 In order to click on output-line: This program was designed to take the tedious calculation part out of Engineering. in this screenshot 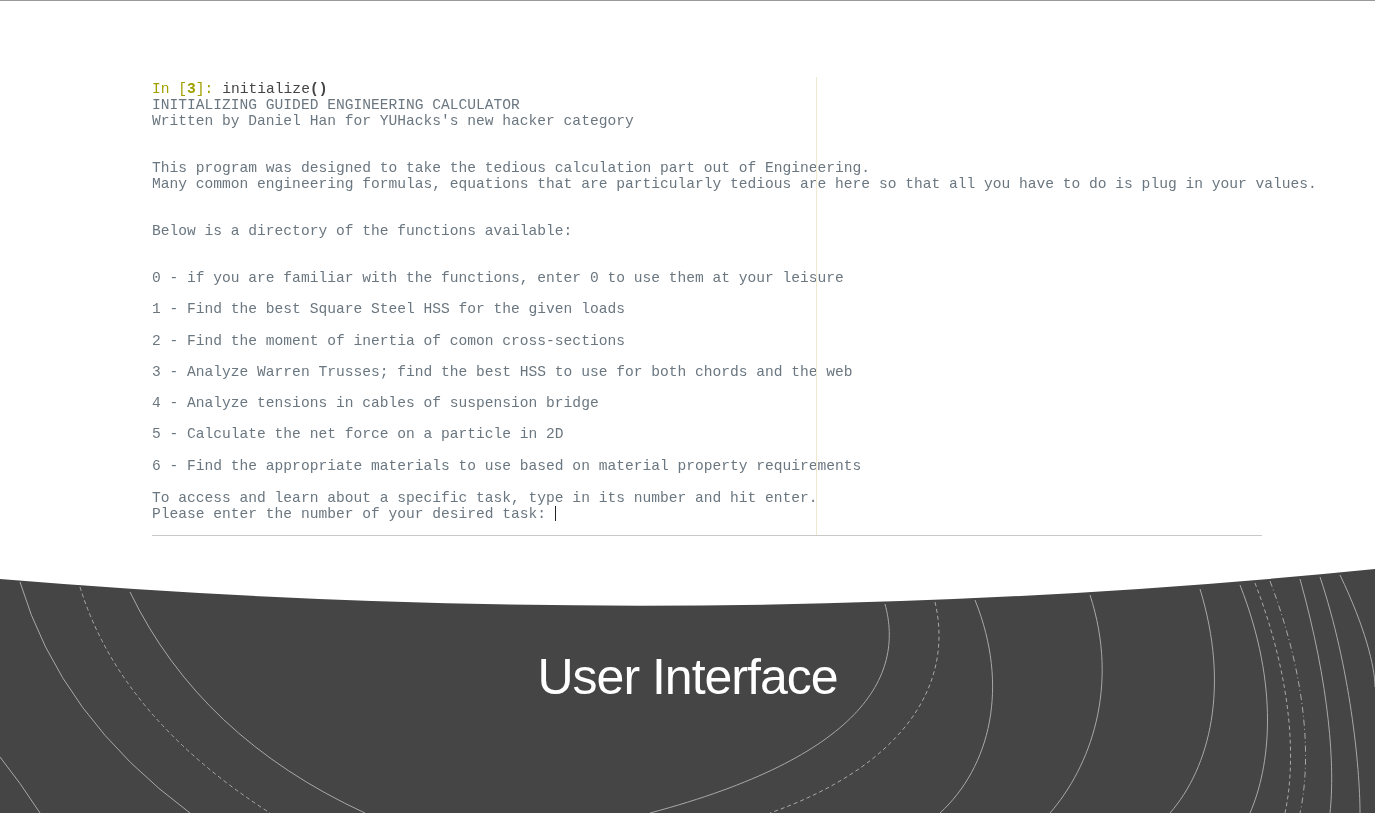, I will do `click(511, 168)`.